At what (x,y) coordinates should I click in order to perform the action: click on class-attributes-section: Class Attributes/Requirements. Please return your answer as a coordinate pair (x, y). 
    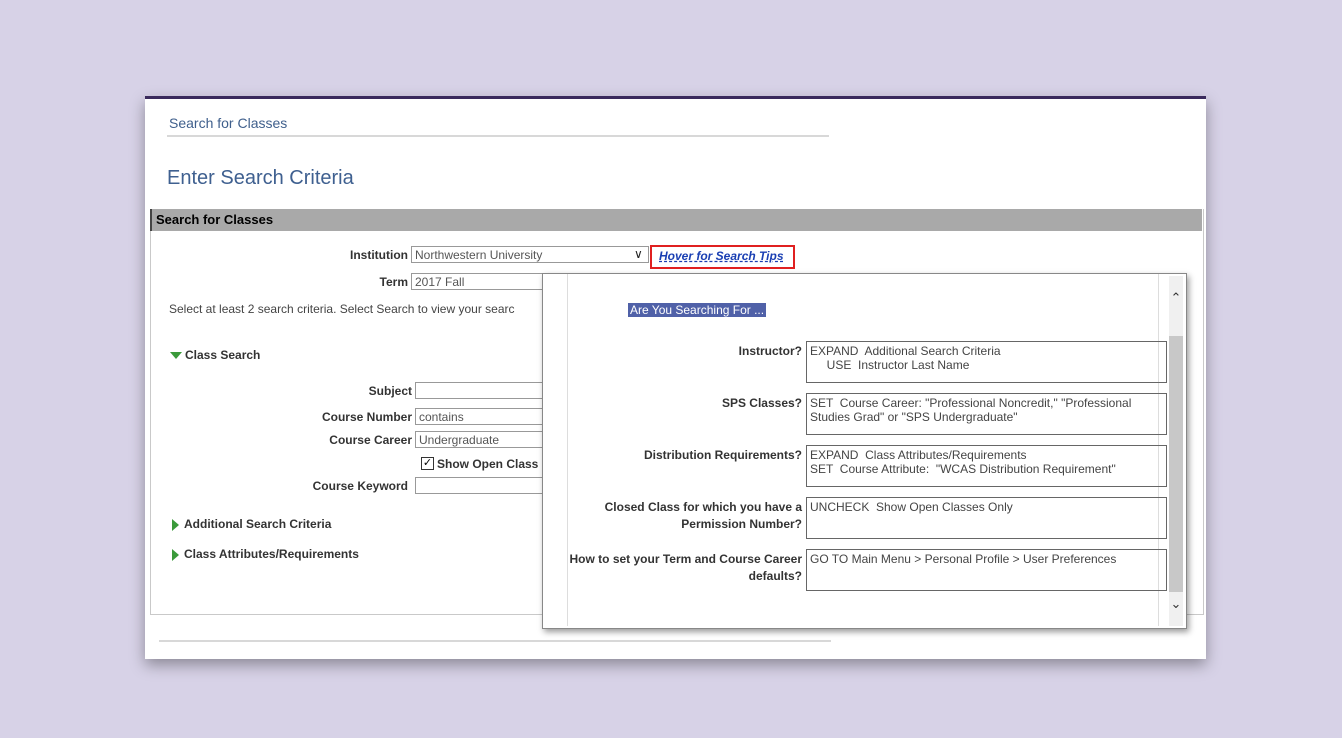
    Looking at the image, I should click on (265, 554).